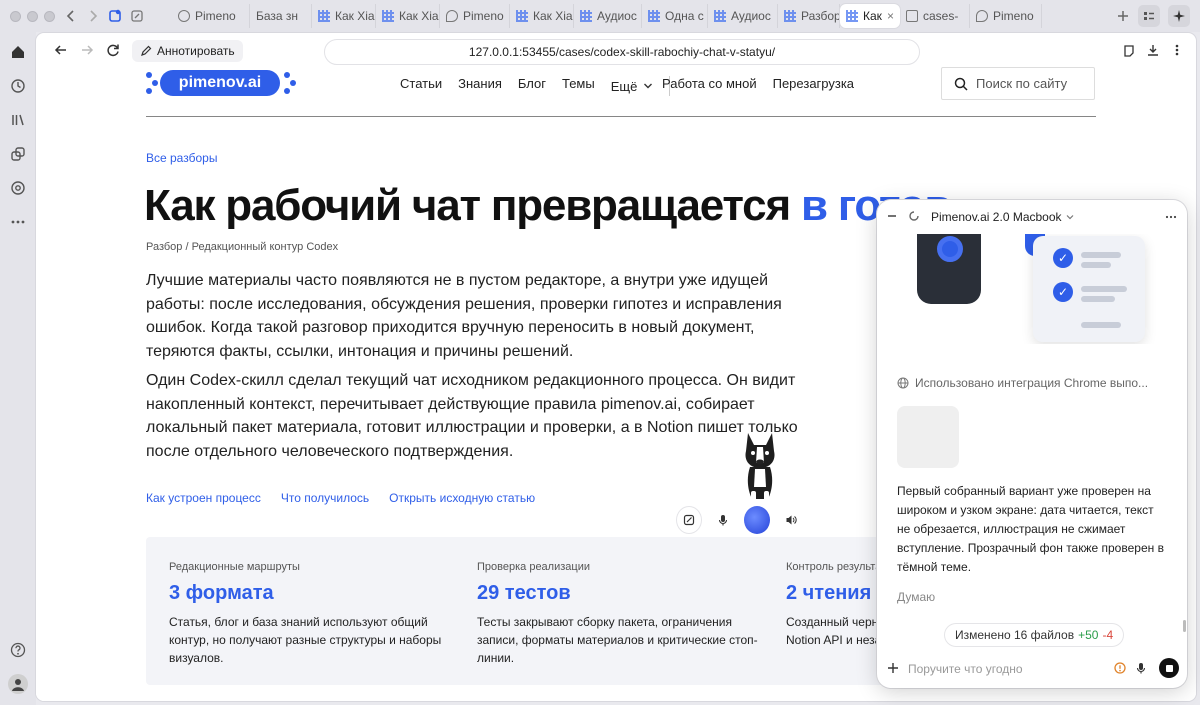  I want to click on phone-illustration, so click(949, 269).